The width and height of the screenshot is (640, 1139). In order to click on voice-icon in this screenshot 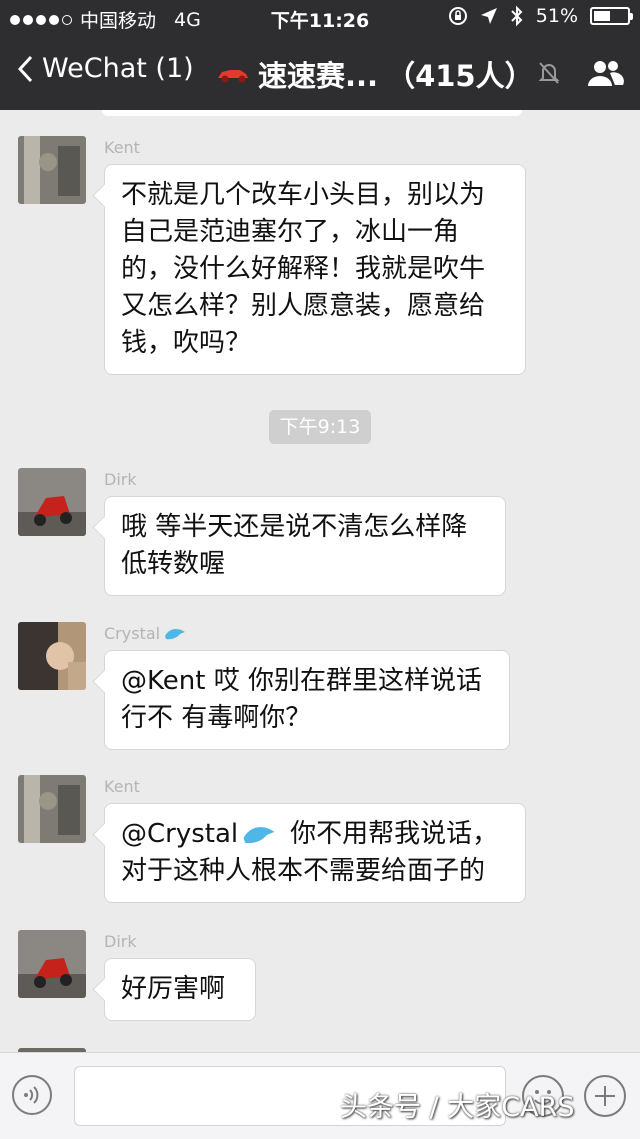, I will do `click(31, 1095)`.